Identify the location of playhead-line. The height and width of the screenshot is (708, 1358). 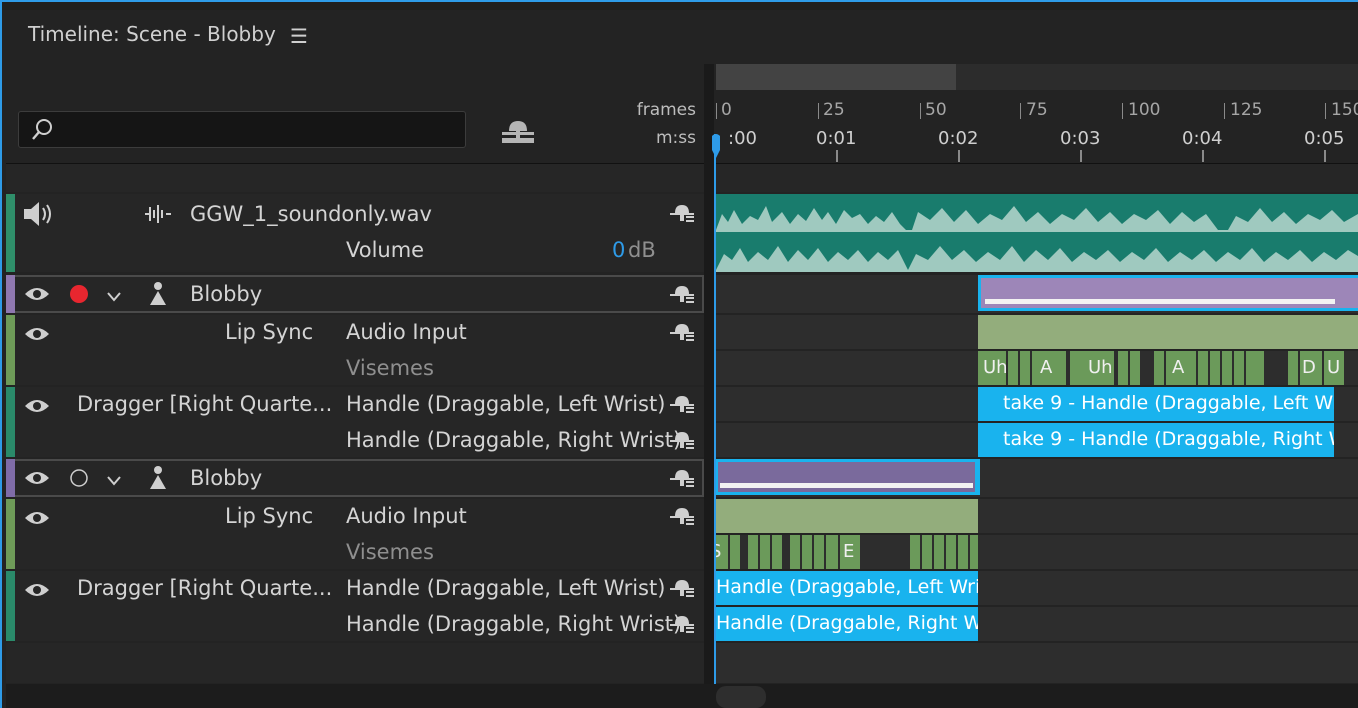
(715, 409).